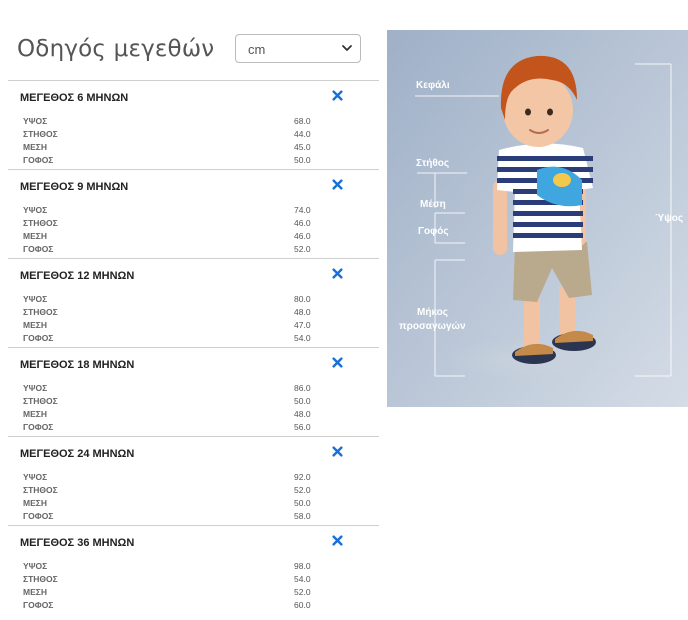 The height and width of the screenshot is (620, 688). Describe the element at coordinates (302, 477) in the screenshot. I see `measurement-value: 92.0` at that location.